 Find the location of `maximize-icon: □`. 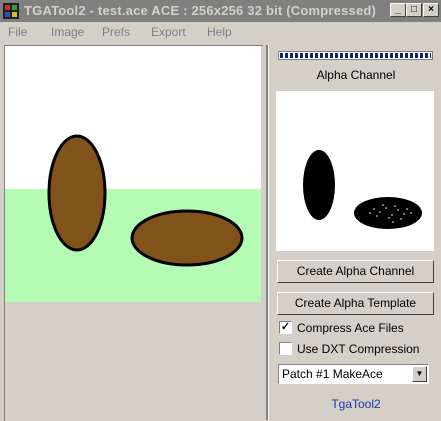

maximize-icon: □ is located at coordinates (414, 9).